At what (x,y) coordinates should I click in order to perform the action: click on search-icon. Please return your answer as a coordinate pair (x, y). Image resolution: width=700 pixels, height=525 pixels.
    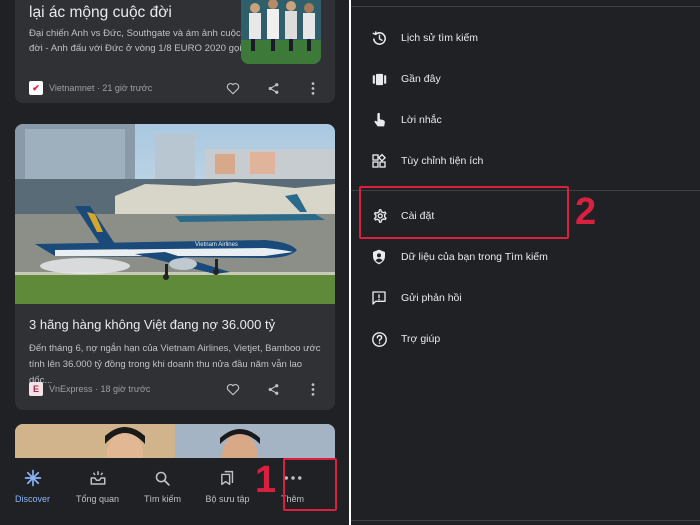
    Looking at the image, I should click on (163, 478).